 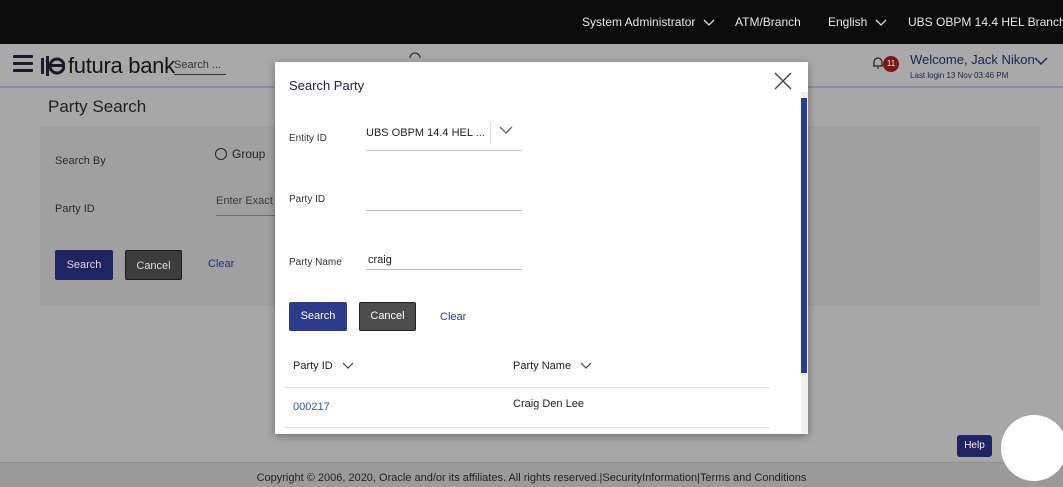 I want to click on menu-icon, so click(x=23, y=64).